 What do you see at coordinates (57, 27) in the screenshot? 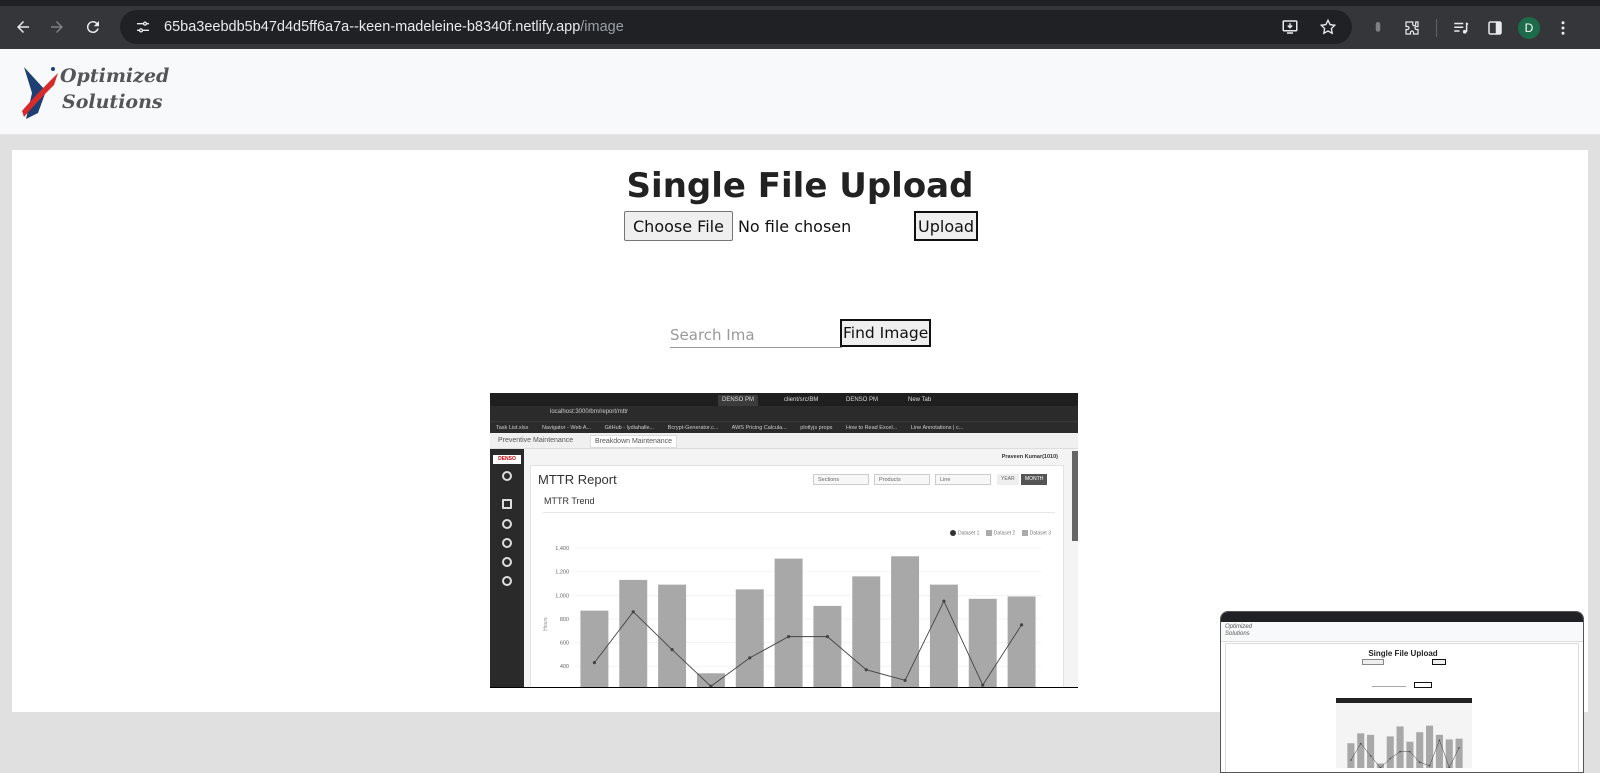
I see `forward-icon` at bounding box center [57, 27].